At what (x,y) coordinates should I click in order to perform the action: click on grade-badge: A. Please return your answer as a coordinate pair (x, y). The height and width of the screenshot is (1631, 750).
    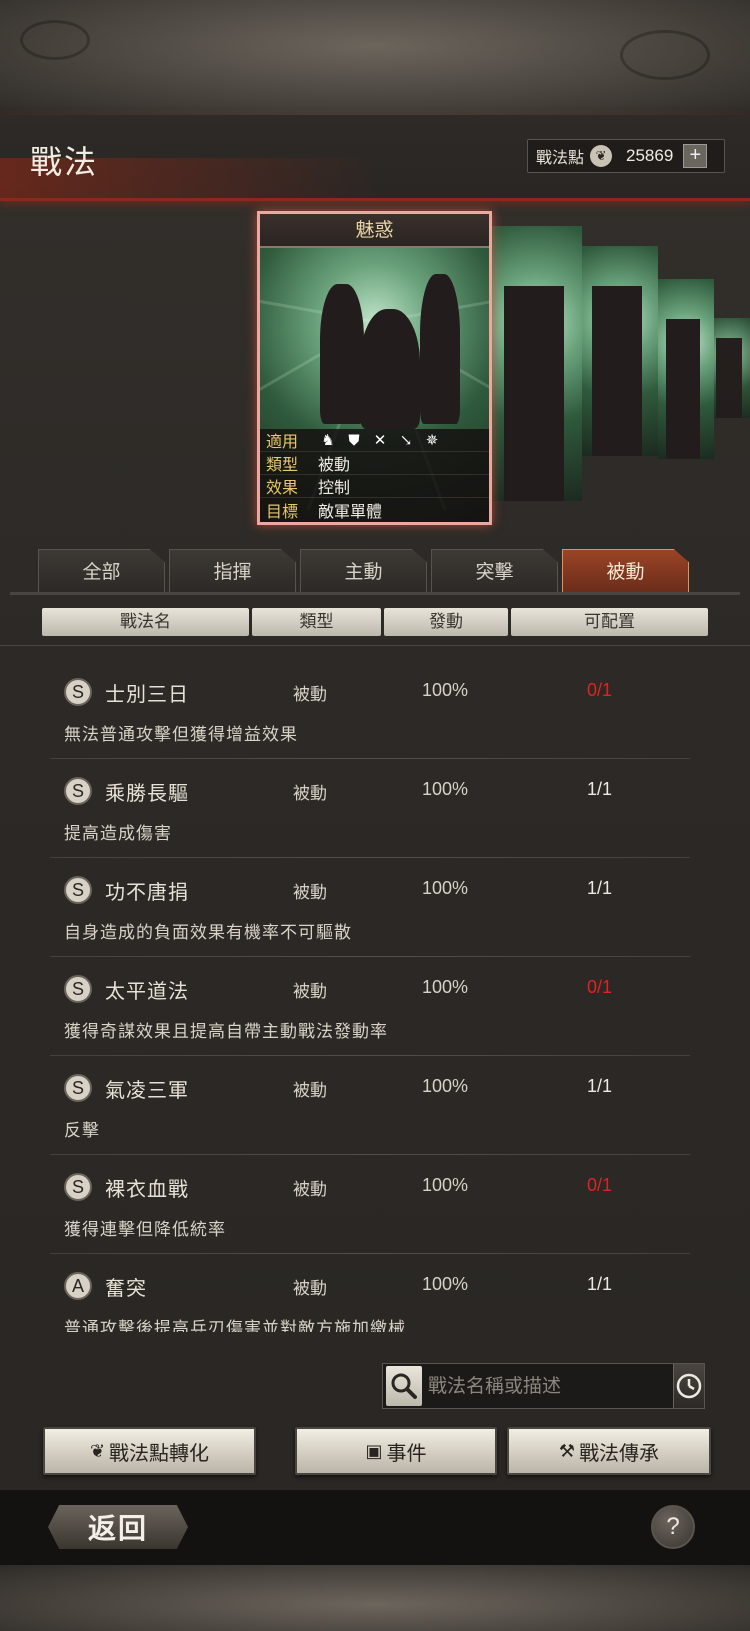
    Looking at the image, I should click on (78, 1286).